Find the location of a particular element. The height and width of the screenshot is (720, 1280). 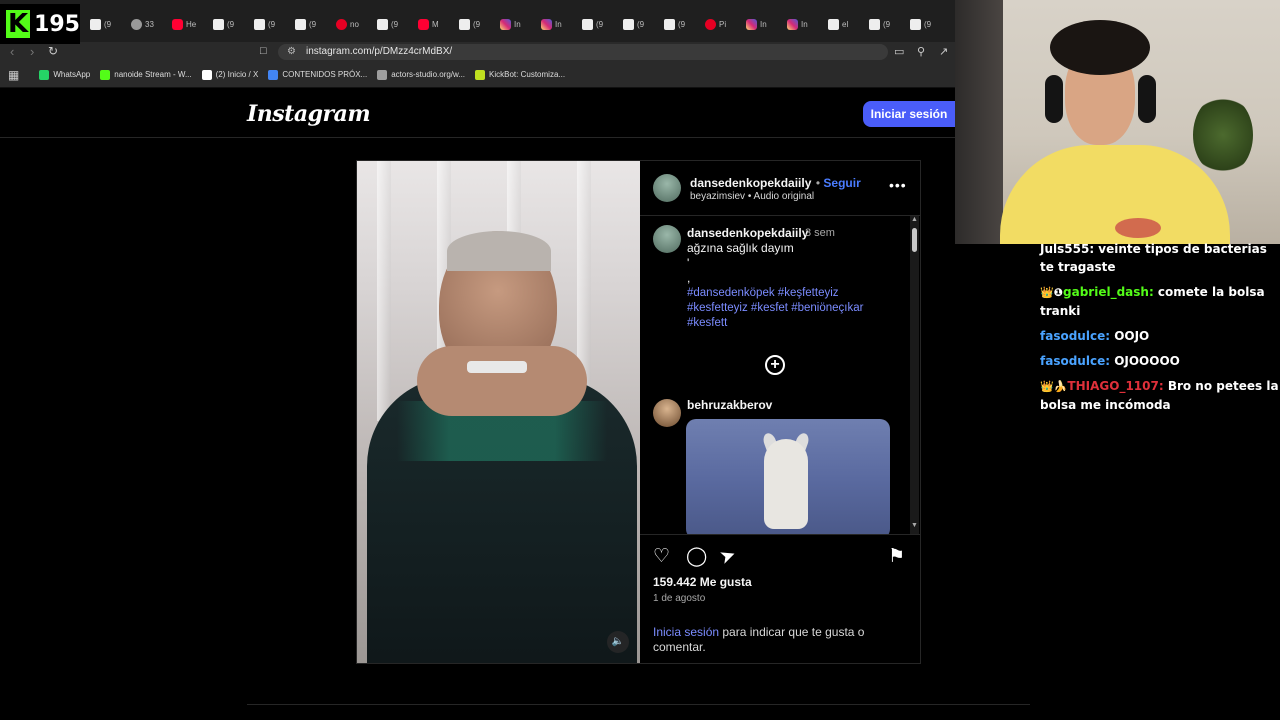

bookmark-item: WhatsApp is located at coordinates (64, 74).